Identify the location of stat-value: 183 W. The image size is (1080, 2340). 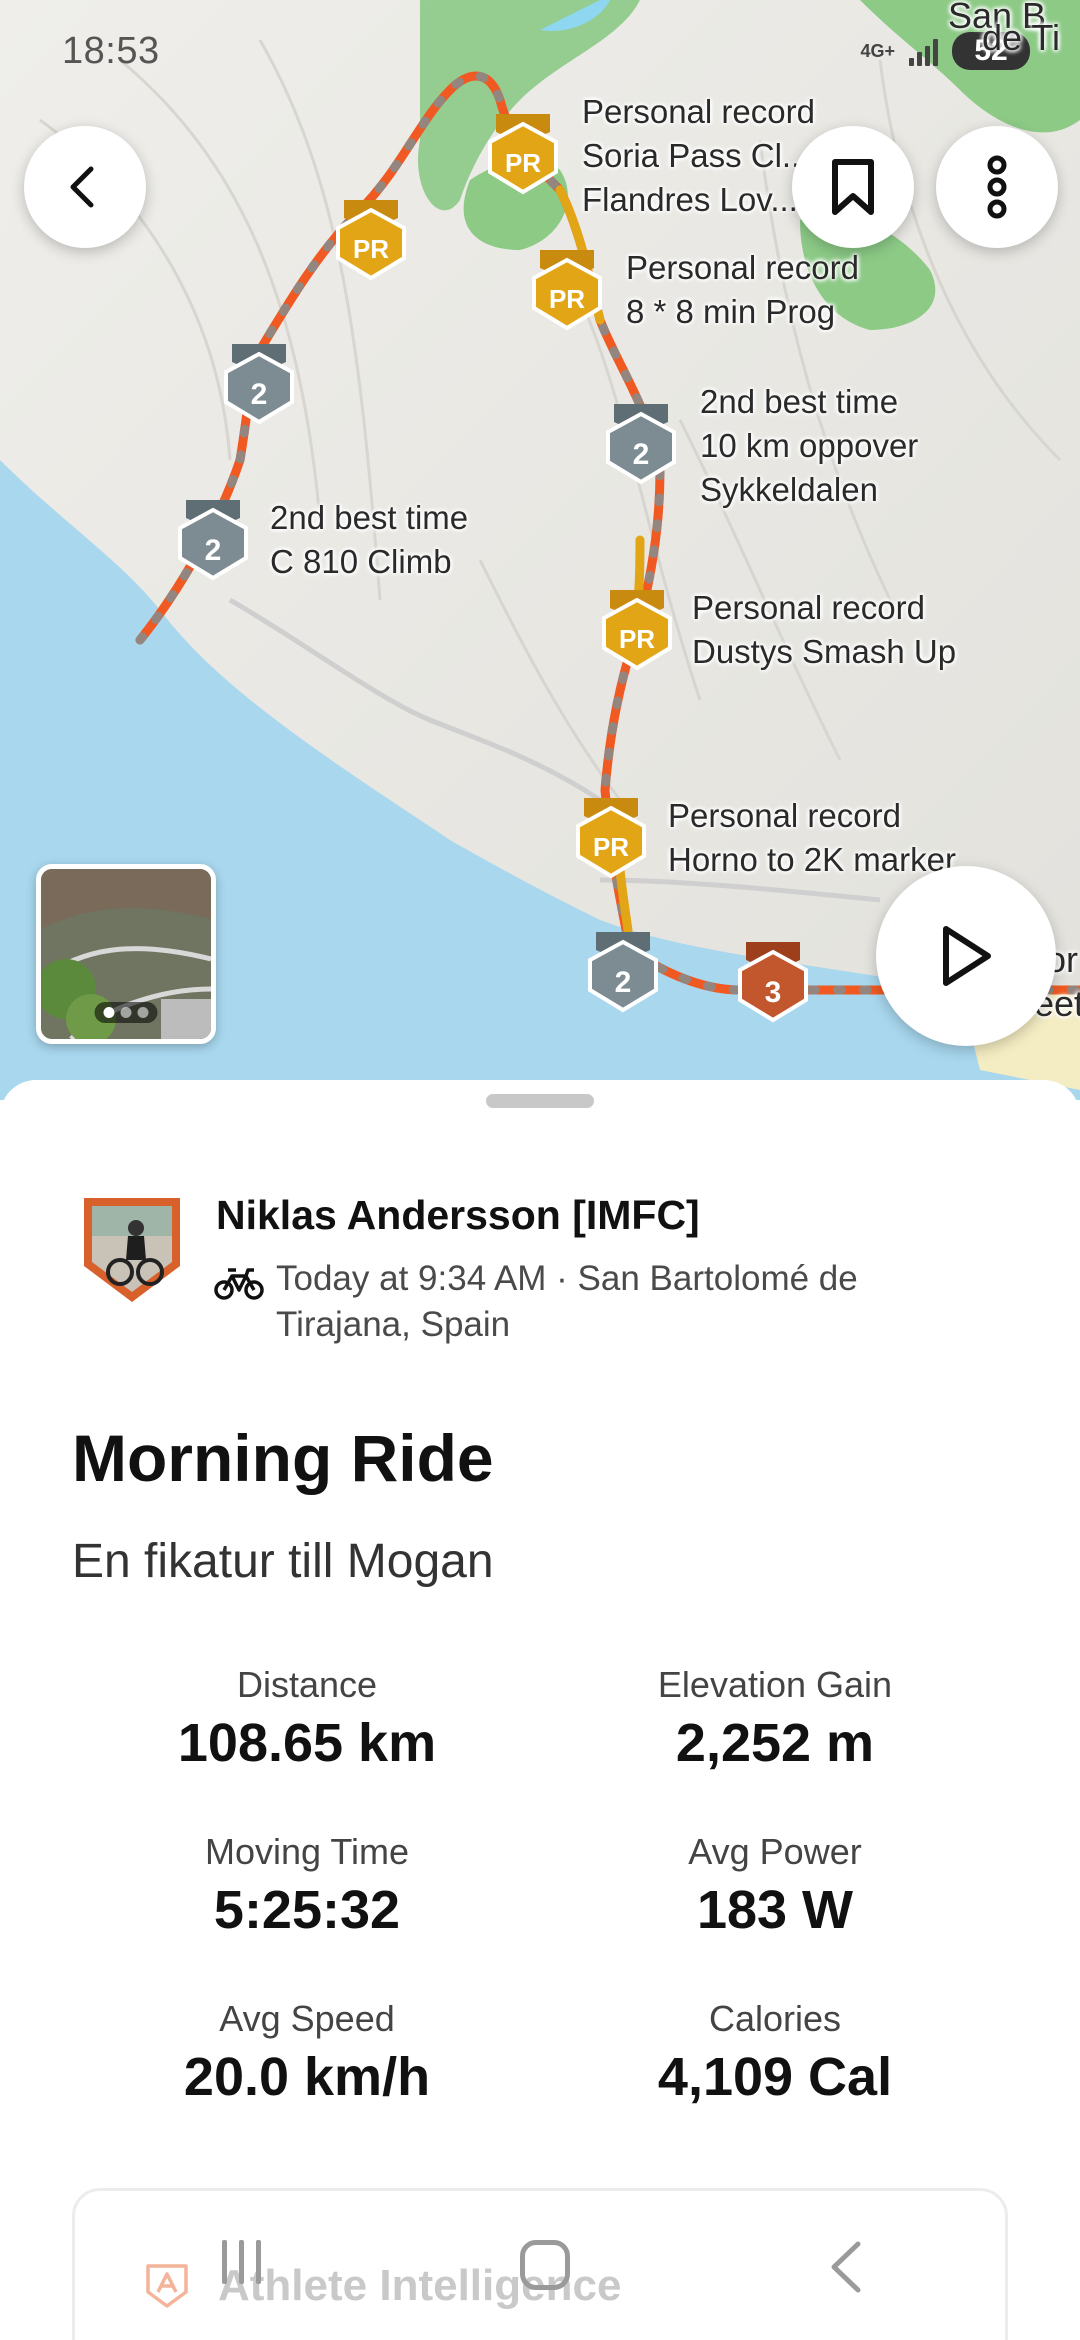
(775, 1910).